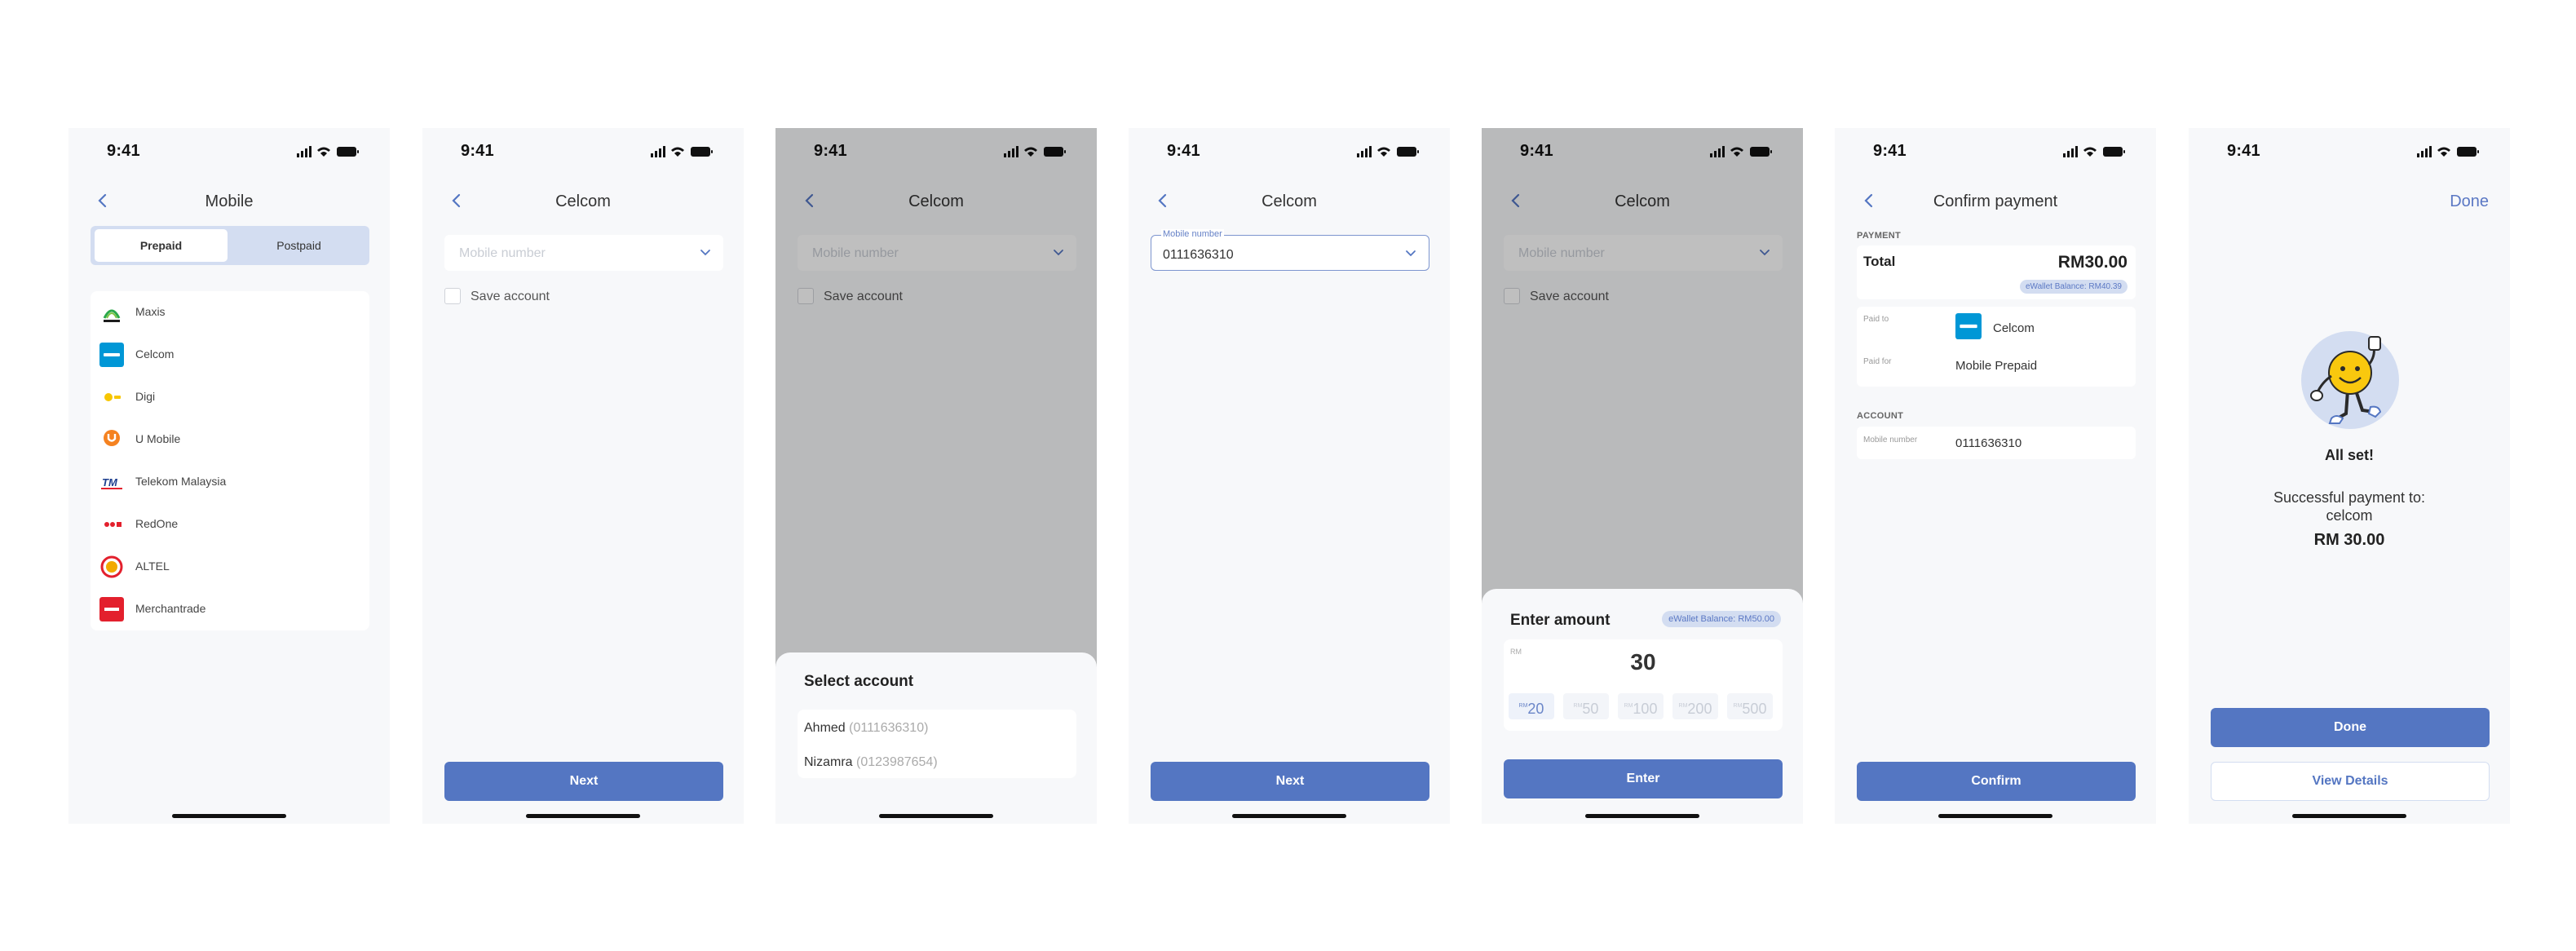 The height and width of the screenshot is (951, 2576). I want to click on confirm-button: Confirm, so click(1996, 781).